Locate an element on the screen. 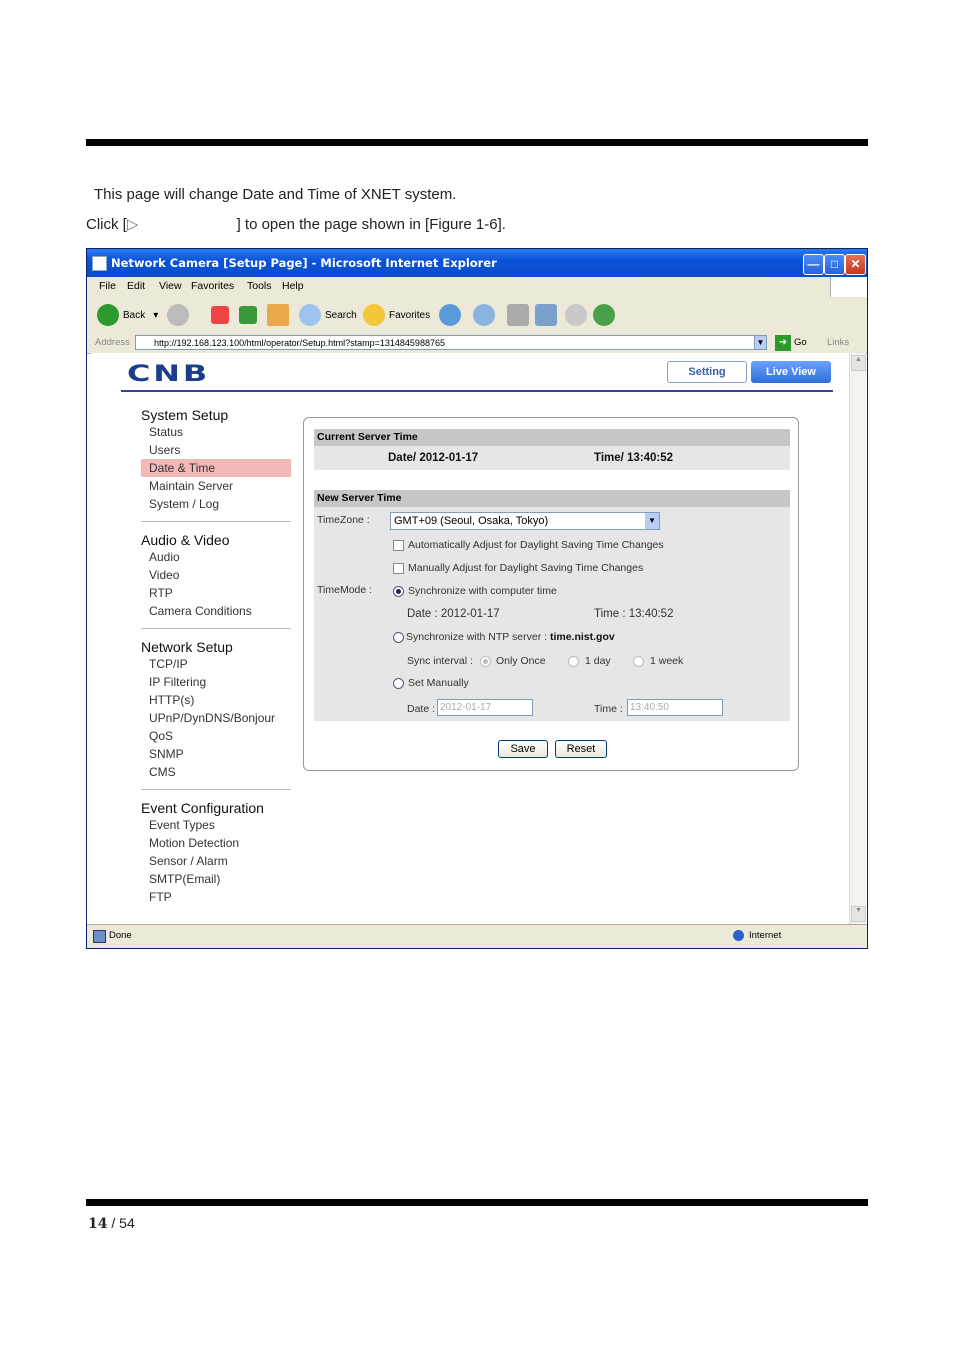 Image resolution: width=954 pixels, height=1350 pixels. search-label: Search is located at coordinates (341, 315).